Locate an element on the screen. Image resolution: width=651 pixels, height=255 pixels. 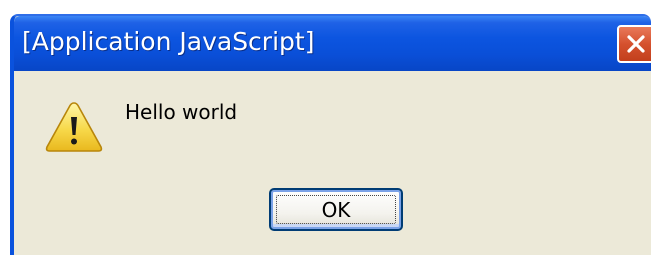
ok-button: OK is located at coordinates (336, 209).